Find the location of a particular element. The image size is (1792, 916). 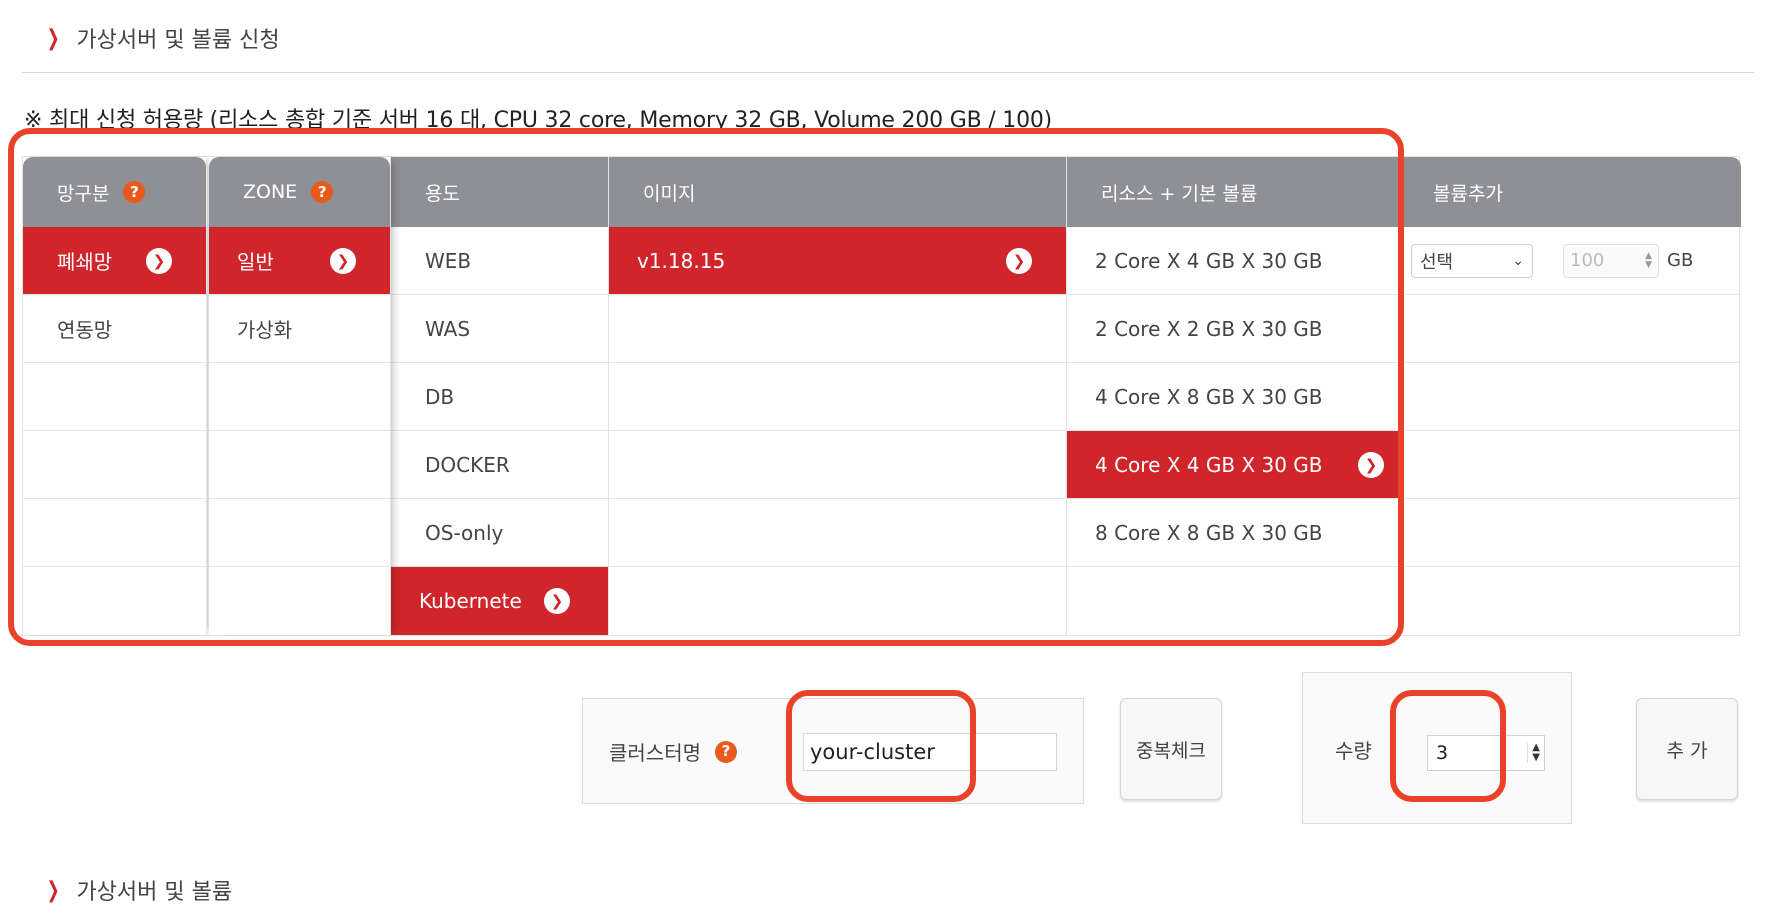

purpose-option-db: DB is located at coordinates (499, 397).